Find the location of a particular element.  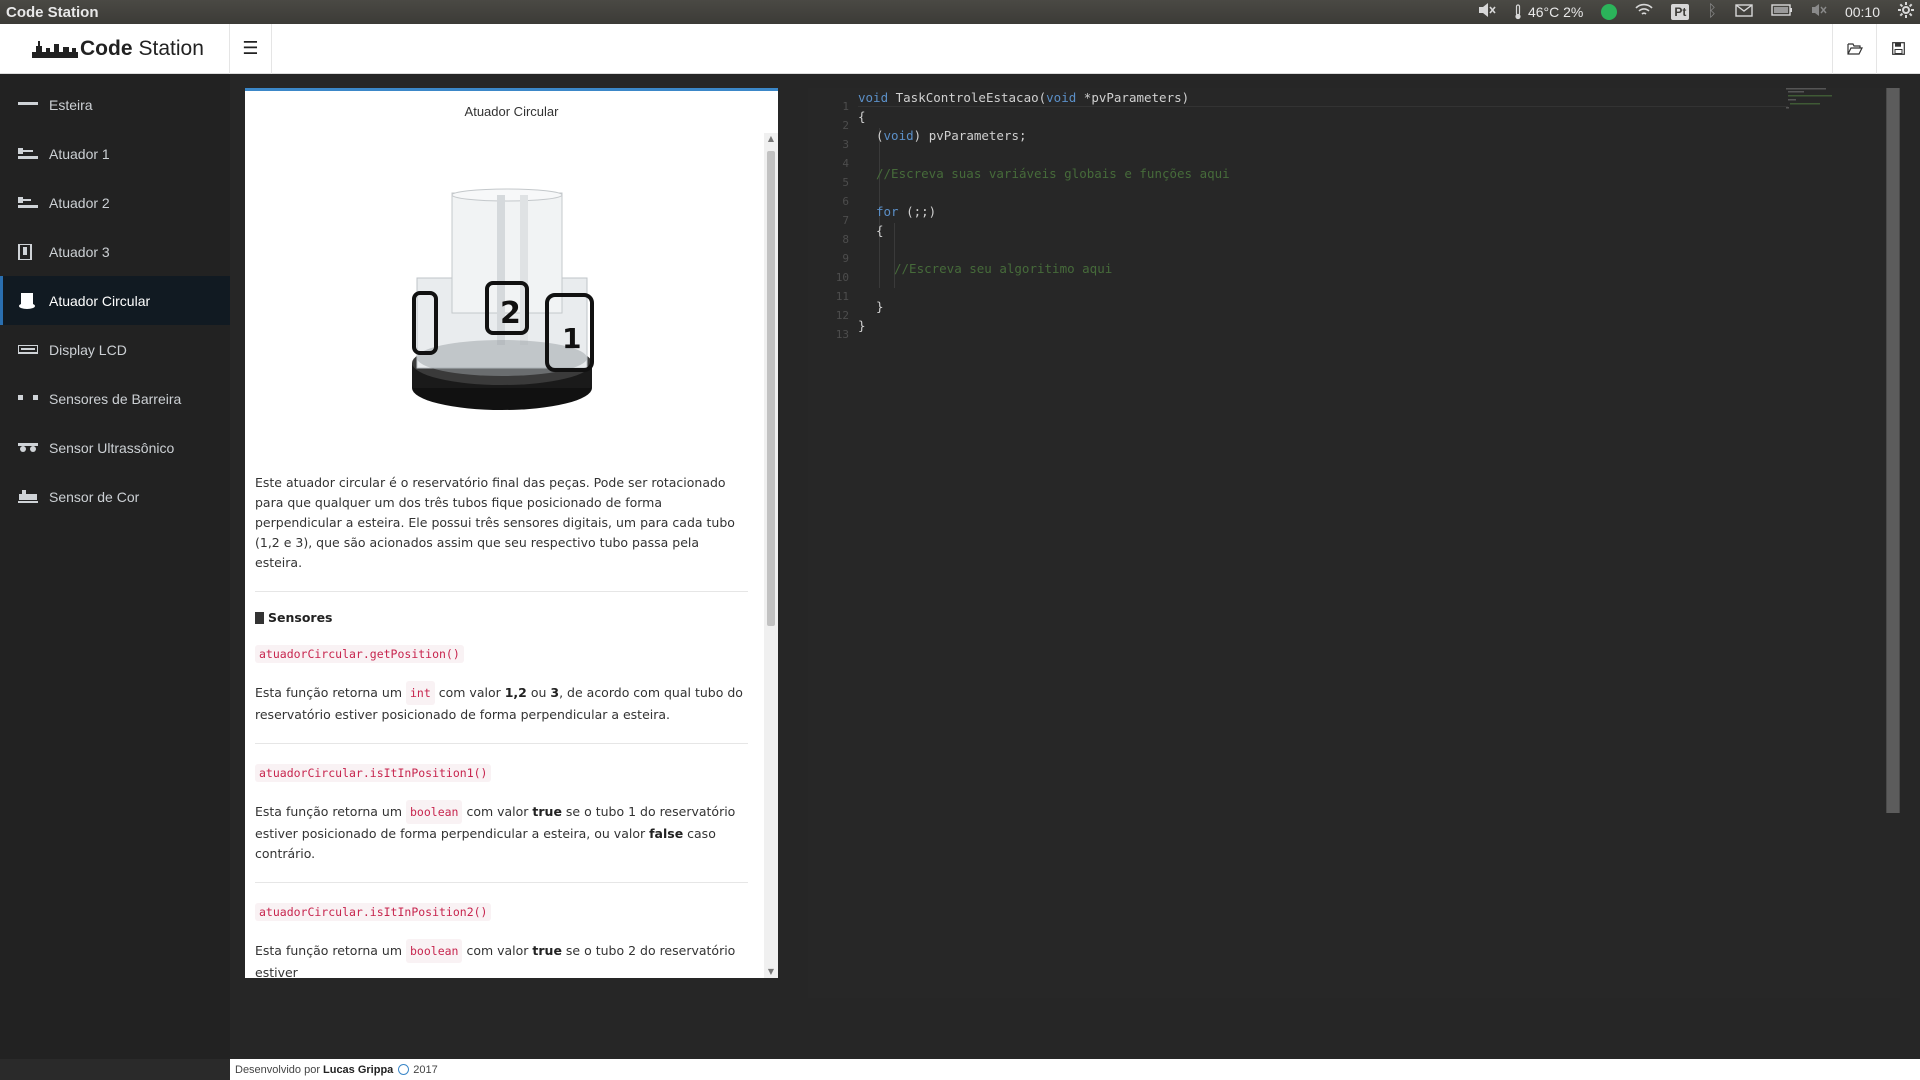

footer: Desenvolvido por Lucas Grippa 2017 is located at coordinates (1075, 1069).